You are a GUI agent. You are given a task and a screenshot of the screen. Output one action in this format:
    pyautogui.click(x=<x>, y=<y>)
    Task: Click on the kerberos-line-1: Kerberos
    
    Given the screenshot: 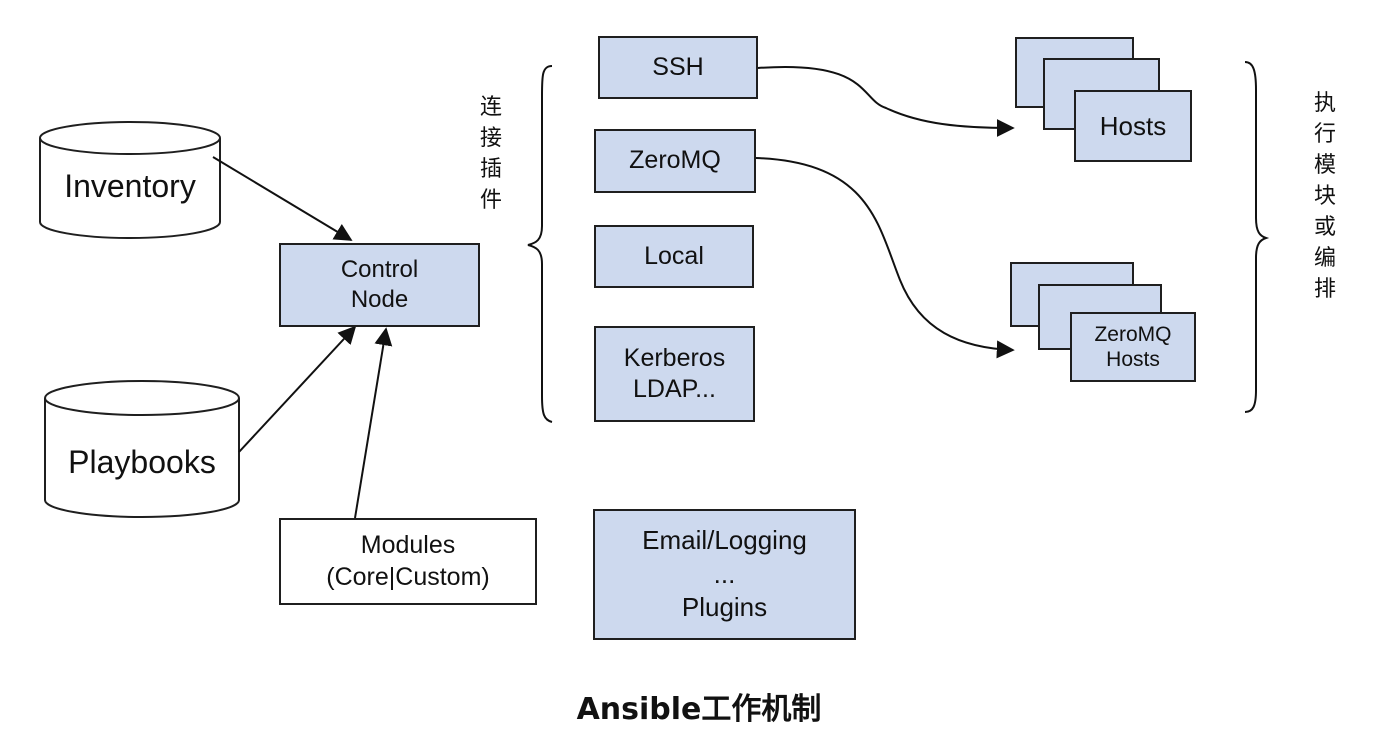 What is the action you would take?
    pyautogui.click(x=674, y=357)
    